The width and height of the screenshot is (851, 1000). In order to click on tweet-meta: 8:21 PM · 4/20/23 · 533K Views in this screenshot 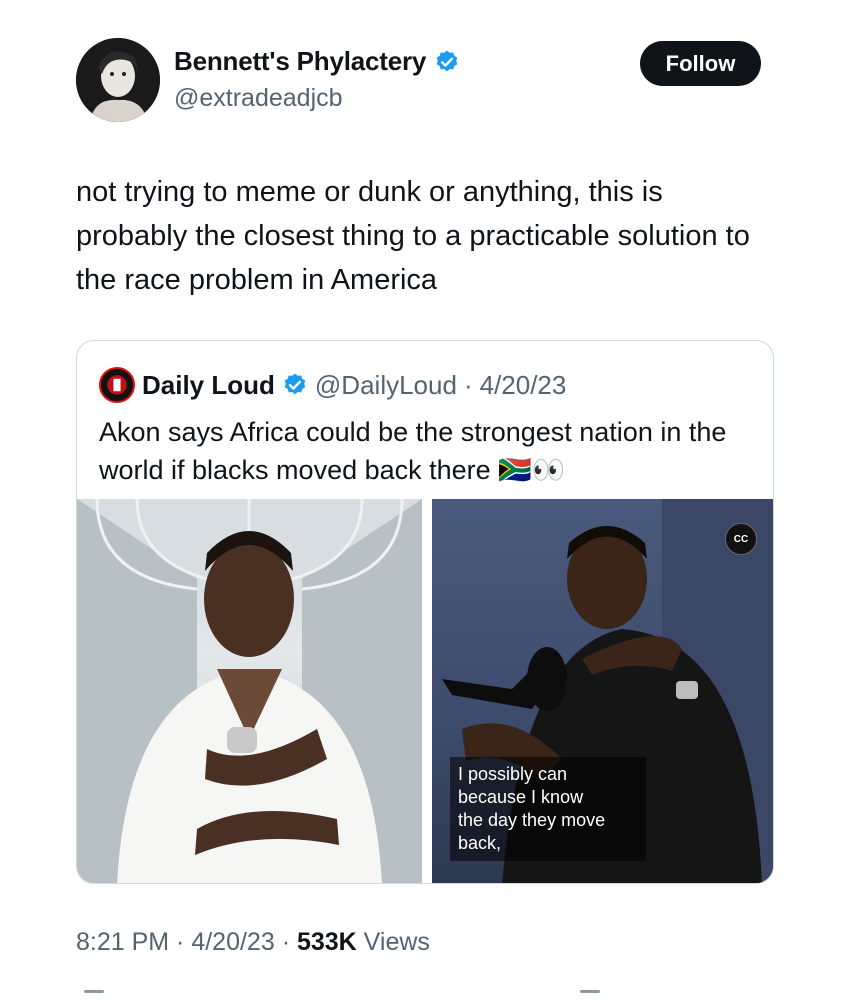, I will do `click(253, 942)`.